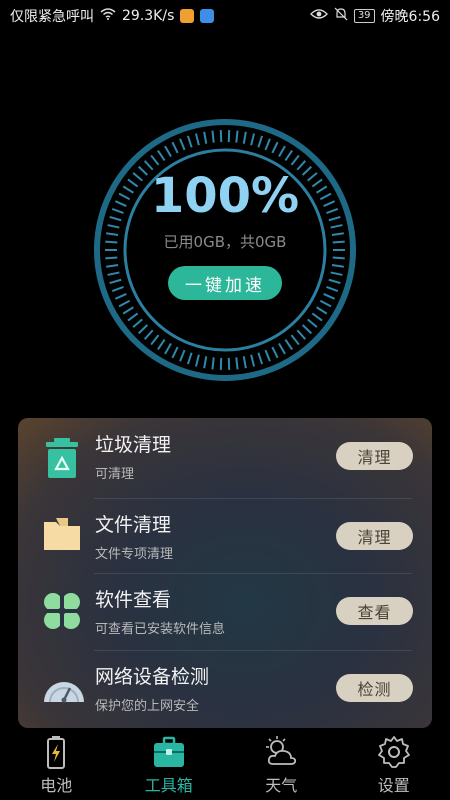 This screenshot has width=450, height=800. What do you see at coordinates (225, 455) in the screenshot?
I see `tool-row-junk-clean: 垃圾清理 可清理 清理` at bounding box center [225, 455].